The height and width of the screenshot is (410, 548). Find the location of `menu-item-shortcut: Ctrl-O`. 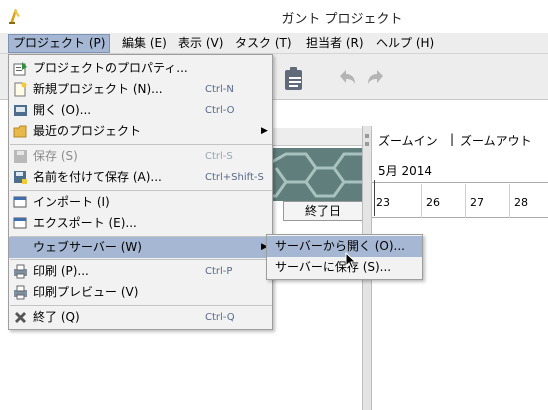

menu-item-shortcut: Ctrl-O is located at coordinates (220, 110).